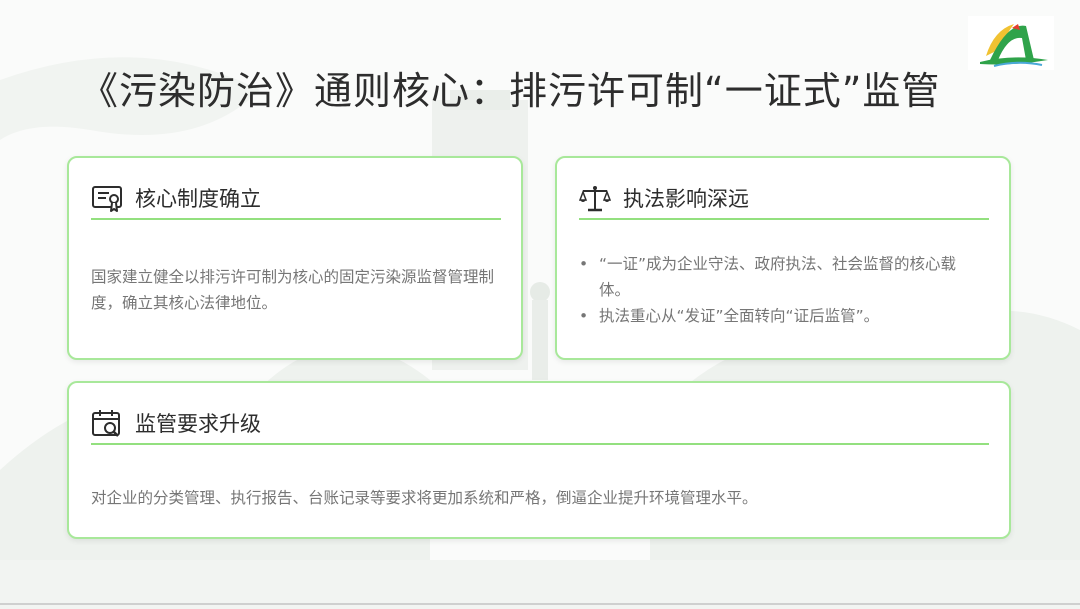 This screenshot has width=1080, height=609. What do you see at coordinates (510, 91) in the screenshot?
I see `page-title: 《污染防治》通则核心：排污许可制“一证式”监管` at bounding box center [510, 91].